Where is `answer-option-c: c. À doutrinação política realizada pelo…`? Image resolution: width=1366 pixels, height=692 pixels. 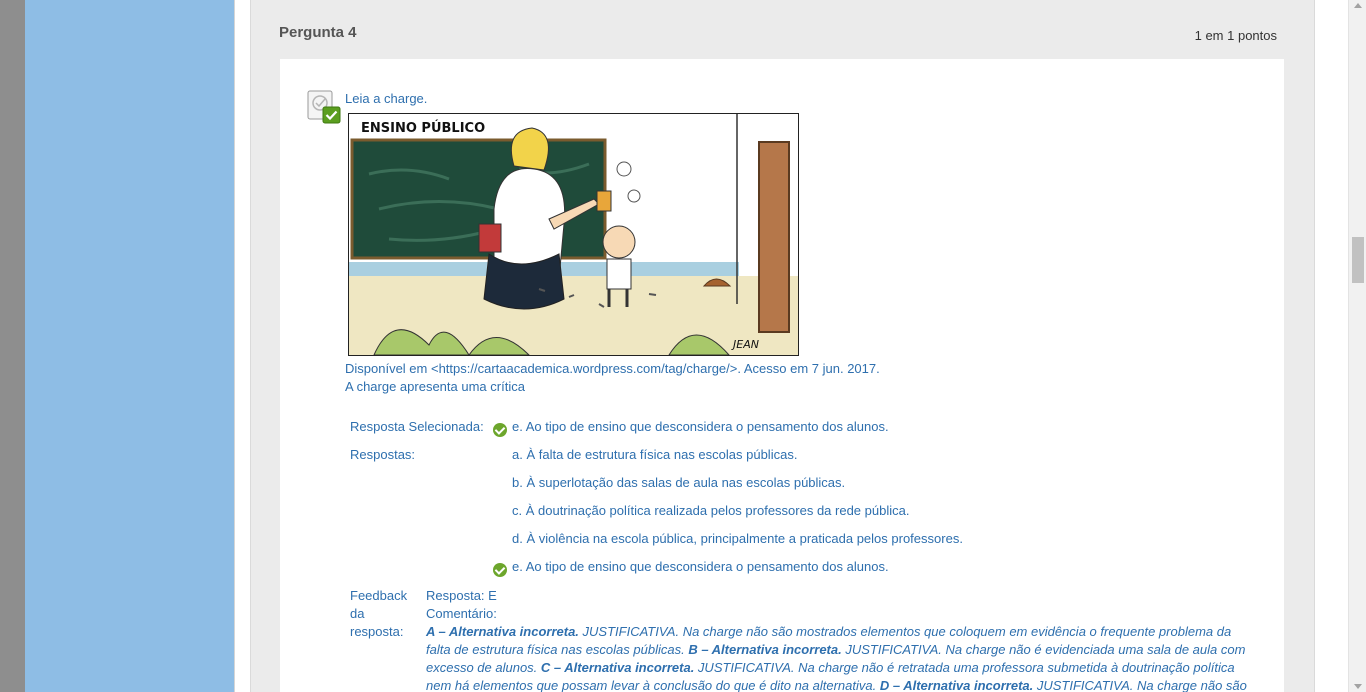 answer-option-c: c. À doutrinação política realizada pelo… is located at coordinates (711, 510).